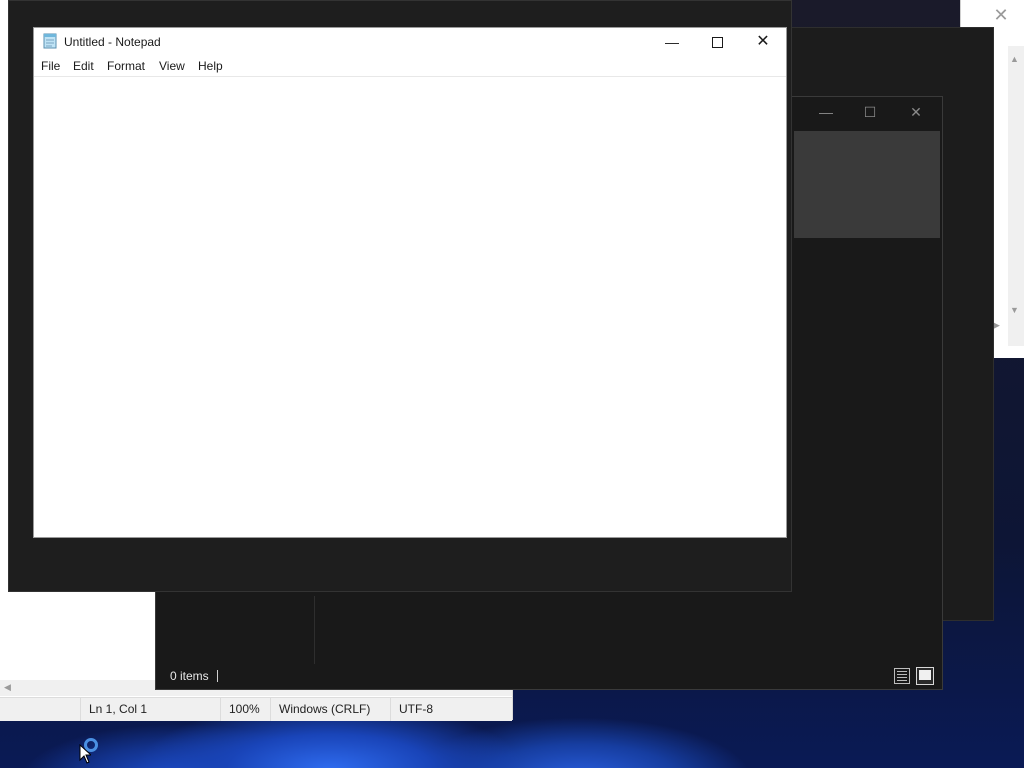 This screenshot has height=768, width=1024. I want to click on notepad-menubar, so click(410, 66).